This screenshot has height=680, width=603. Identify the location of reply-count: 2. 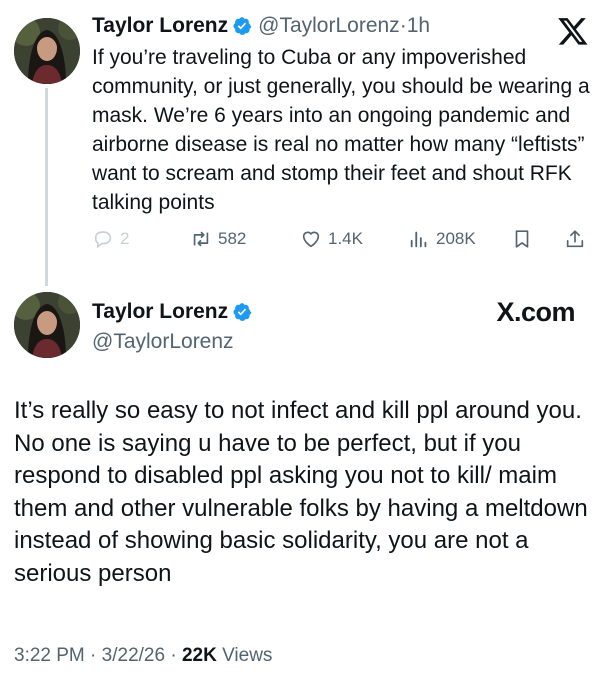
(125, 238).